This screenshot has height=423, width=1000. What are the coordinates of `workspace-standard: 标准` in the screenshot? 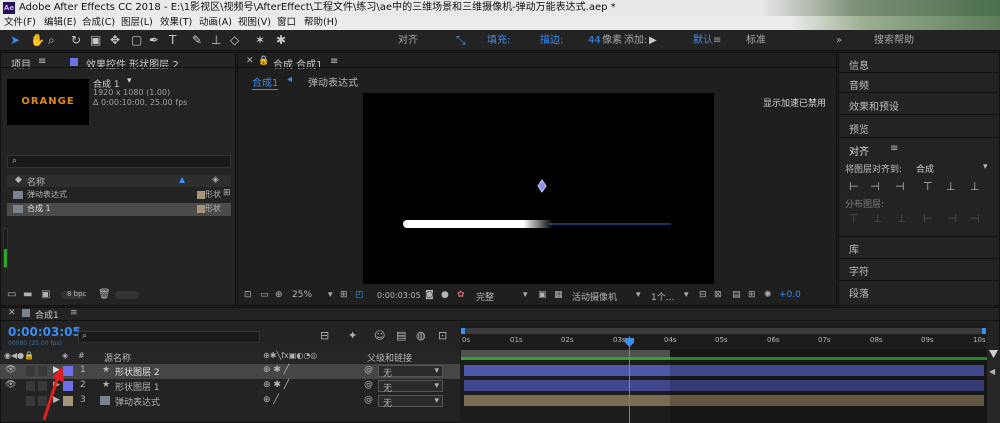 It's located at (756, 40).